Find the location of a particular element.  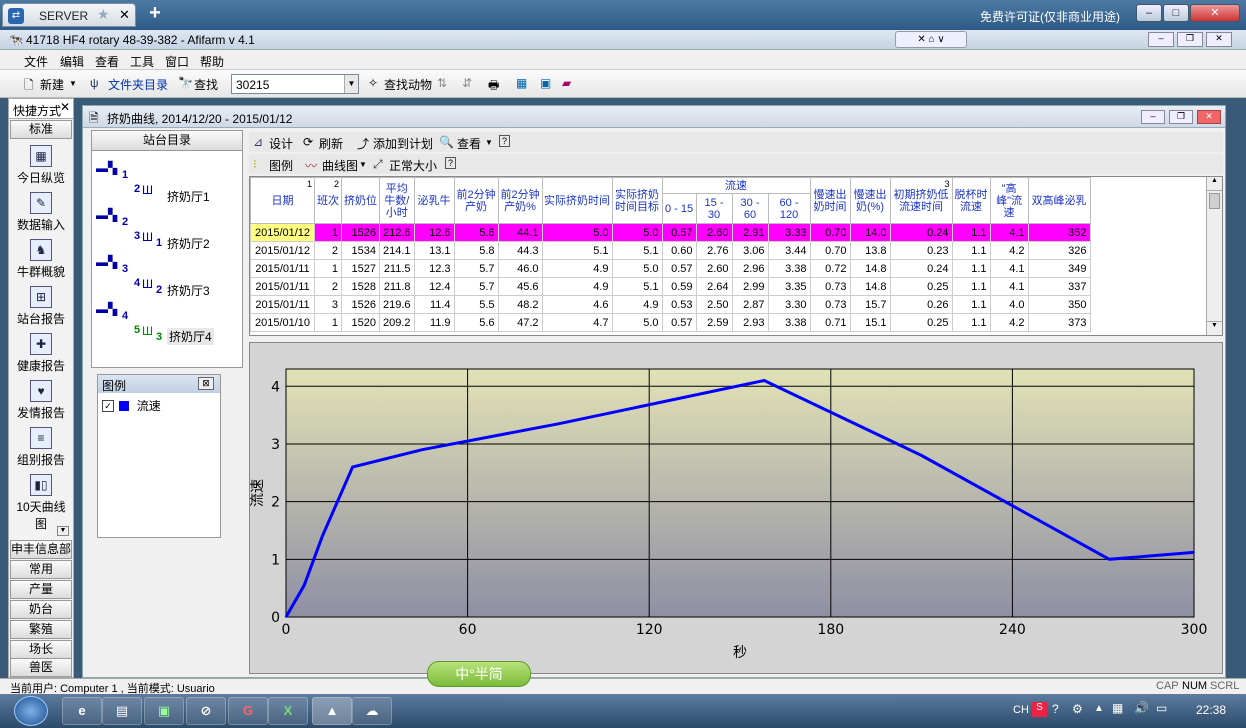

shortcut-group-report: ≡ 组别报告 is located at coordinates (41, 447).